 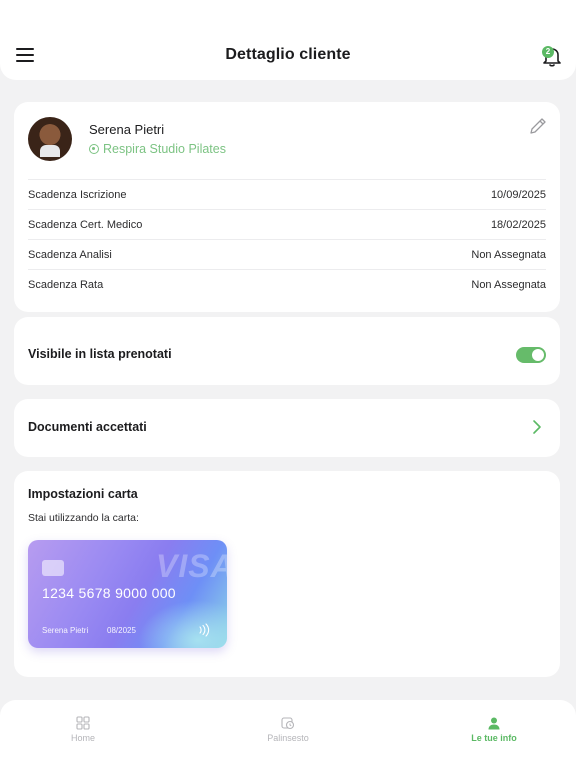 I want to click on bottom-tab-bar: Home Palinsesto Le tue info, so click(x=288, y=734).